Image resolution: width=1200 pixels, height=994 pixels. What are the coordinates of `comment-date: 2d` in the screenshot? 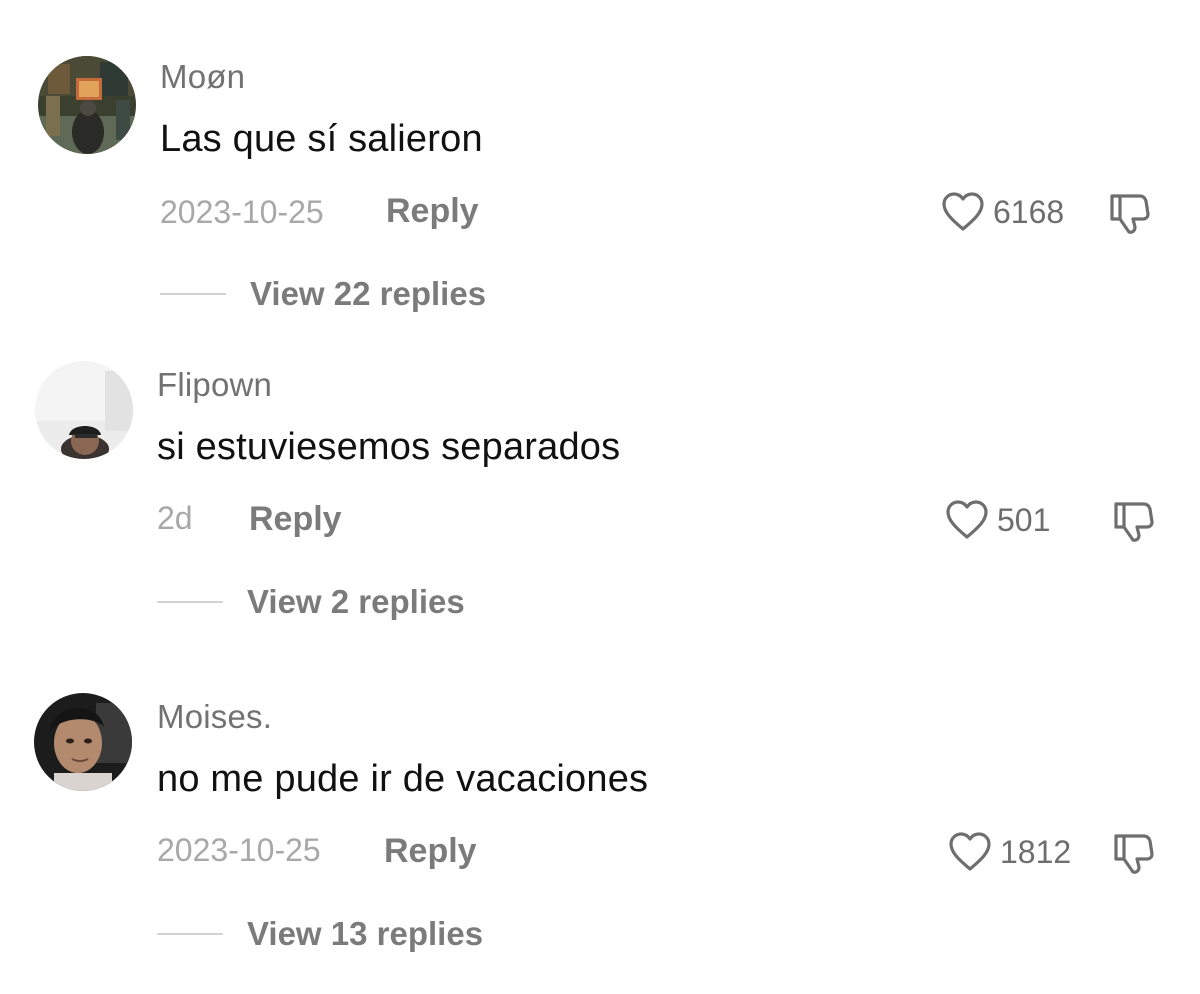 It's located at (175, 518).